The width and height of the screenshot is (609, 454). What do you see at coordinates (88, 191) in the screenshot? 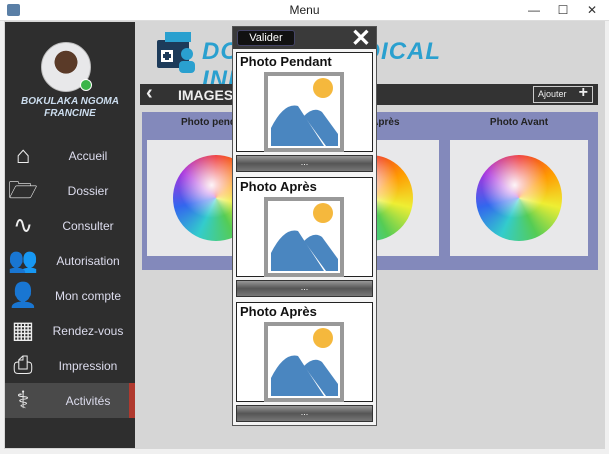
I see `sidebar-item-label: Dossier` at bounding box center [88, 191].